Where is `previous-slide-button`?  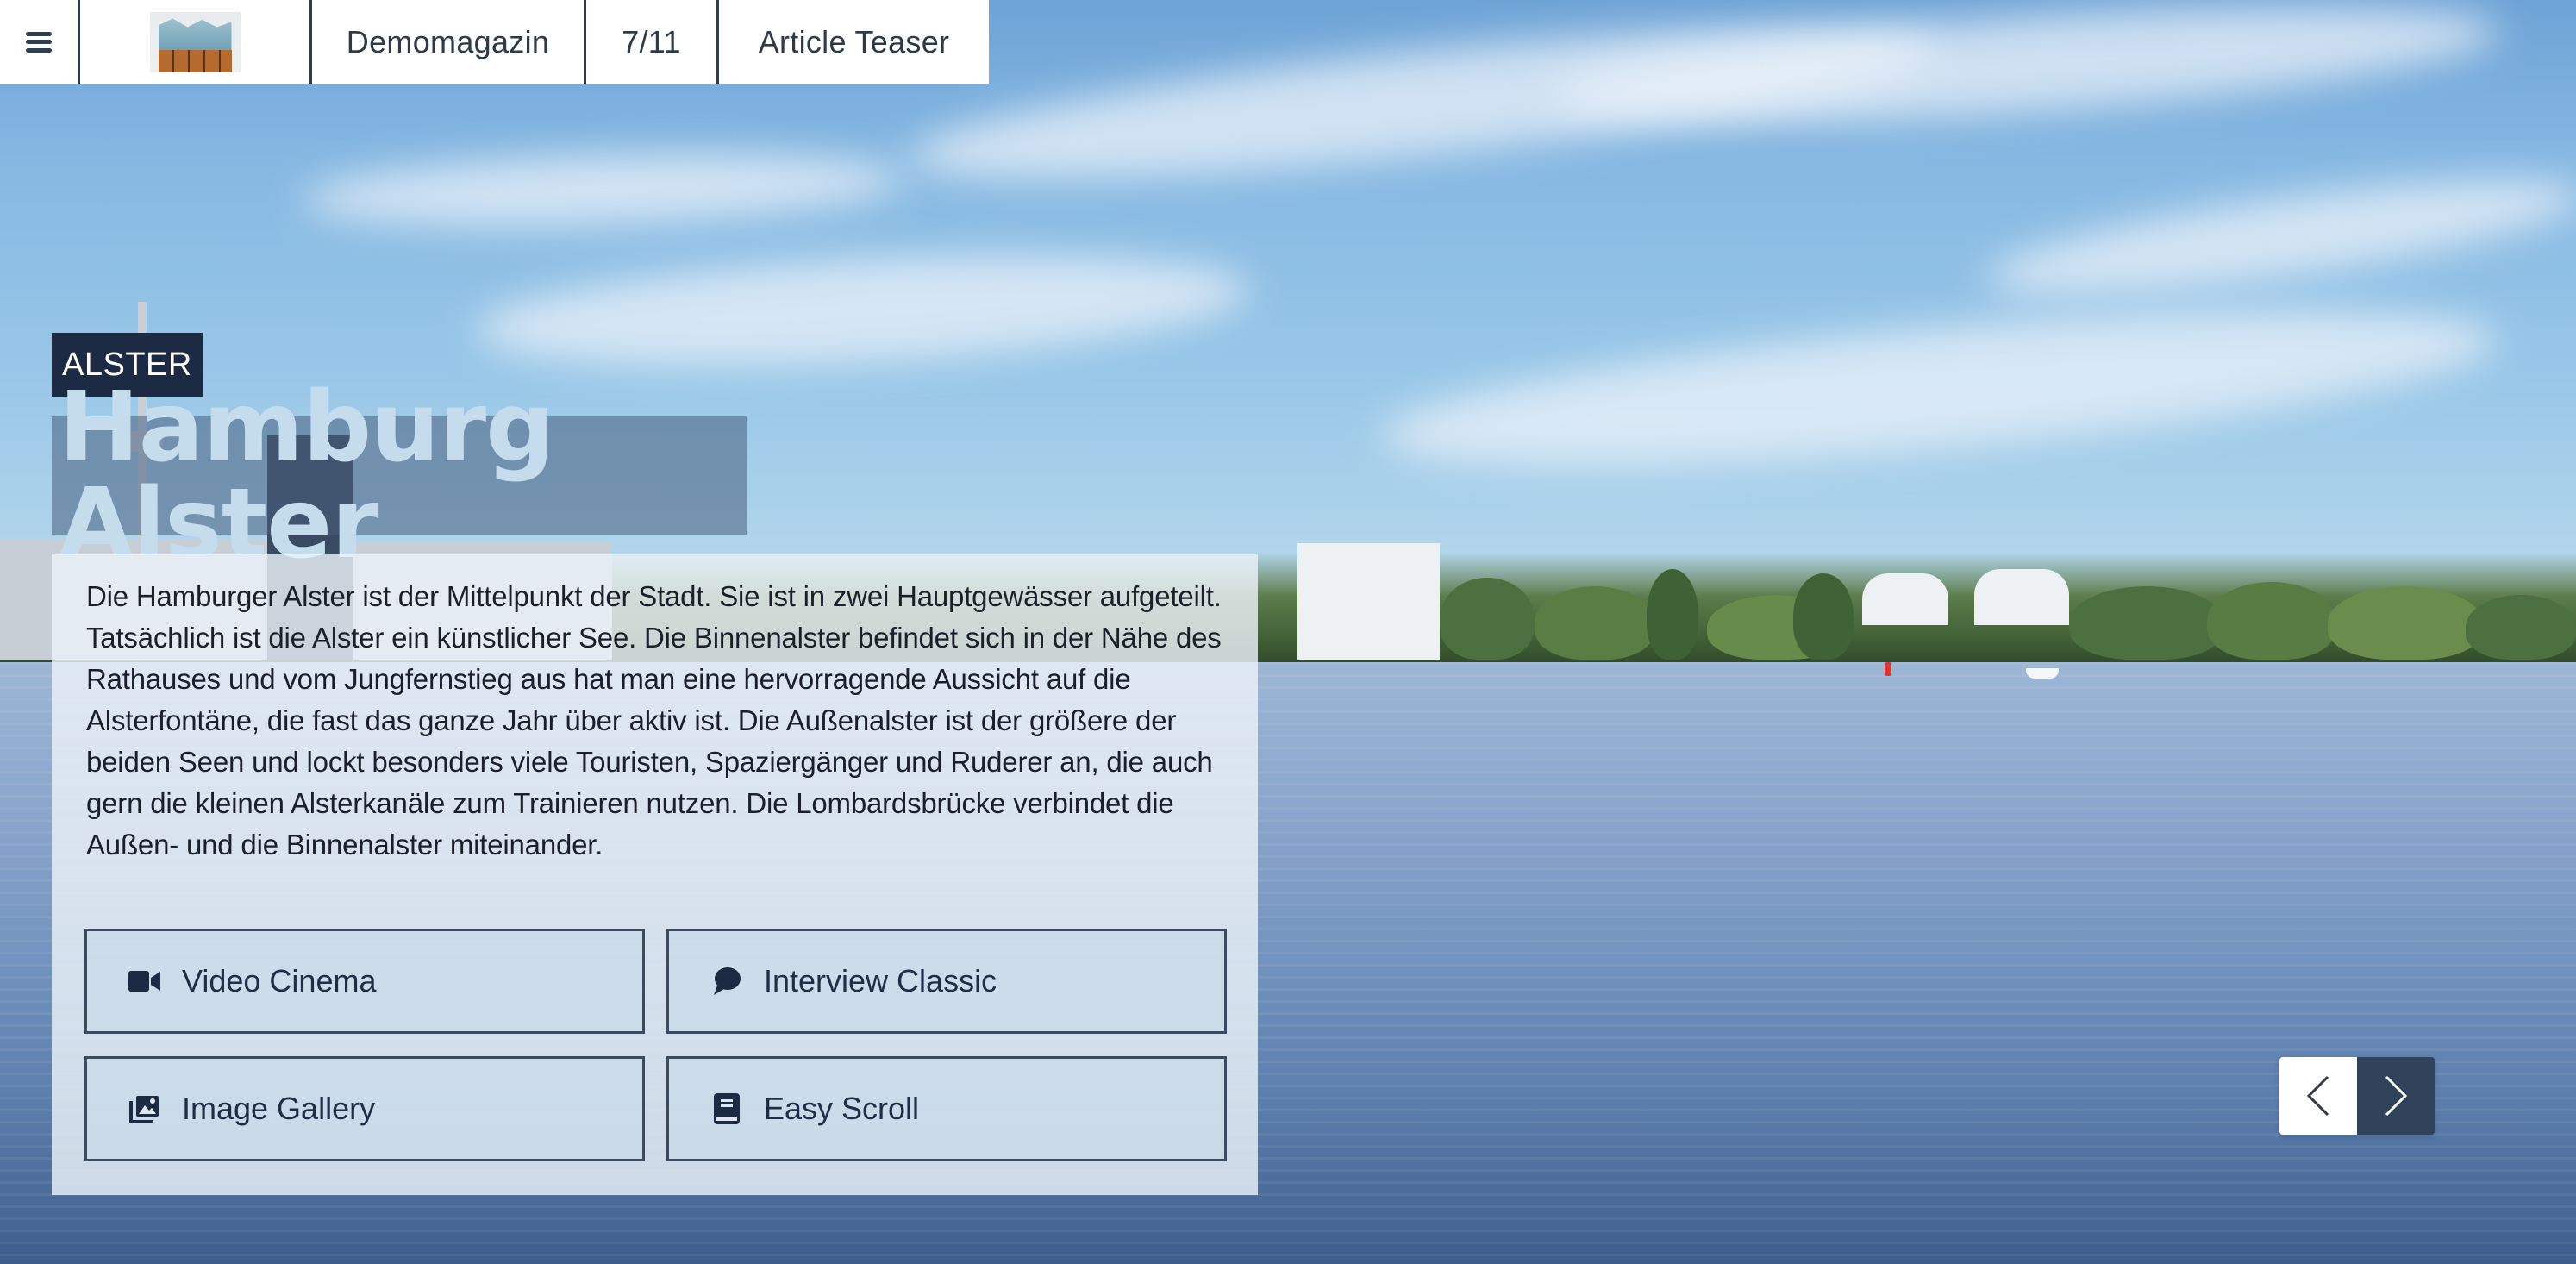
previous-slide-button is located at coordinates (2318, 1096).